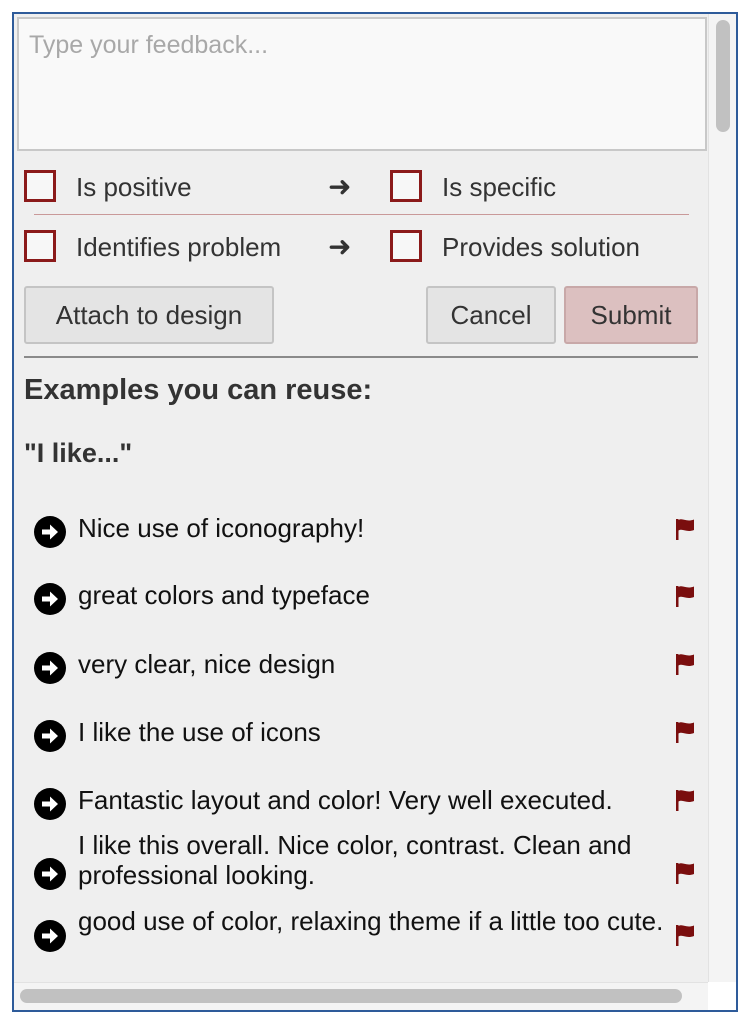 The image size is (752, 1024). Describe the element at coordinates (134, 187) in the screenshot. I see `is-positive-label: Is positive` at that location.